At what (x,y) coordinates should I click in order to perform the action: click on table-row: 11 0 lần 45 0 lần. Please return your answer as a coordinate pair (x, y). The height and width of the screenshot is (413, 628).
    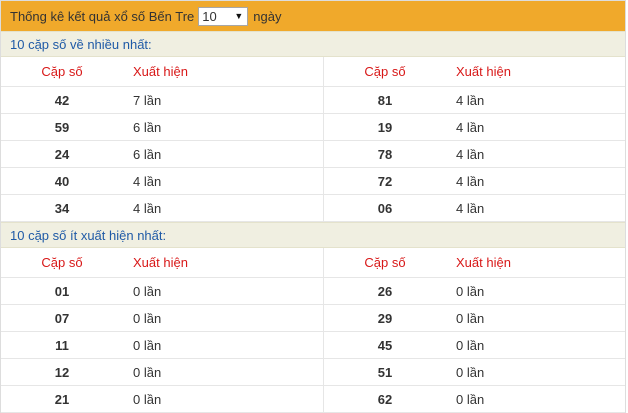
    Looking at the image, I should click on (313, 345).